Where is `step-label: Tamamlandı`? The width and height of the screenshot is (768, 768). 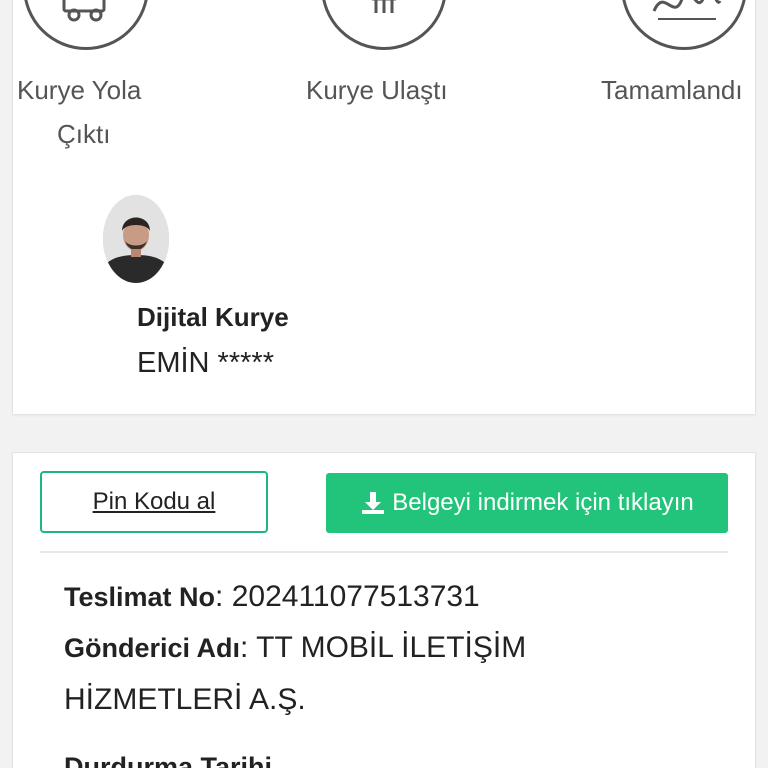
step-label: Tamamlandı is located at coordinates (672, 90).